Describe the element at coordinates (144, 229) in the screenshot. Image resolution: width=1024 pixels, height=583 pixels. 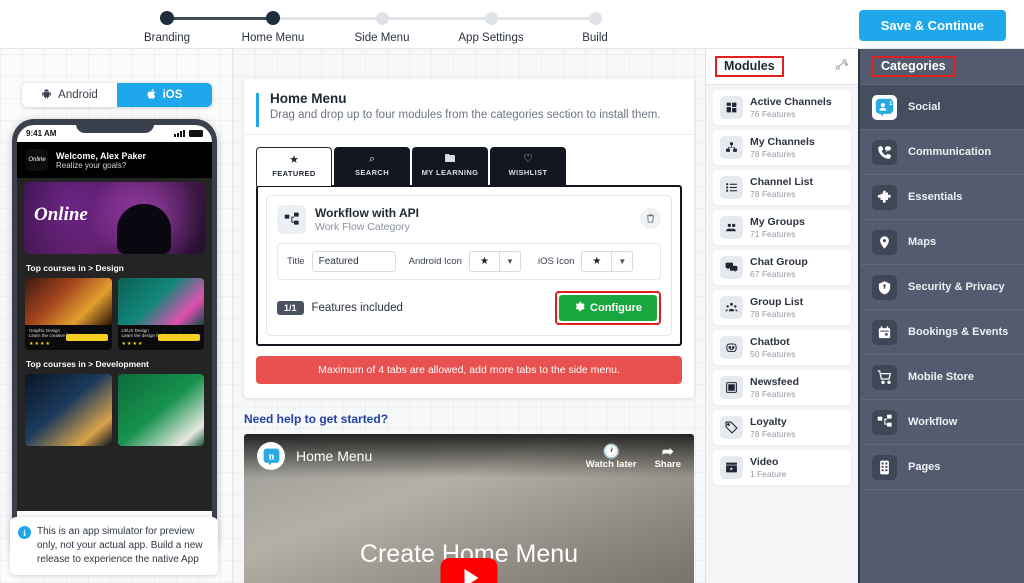
I see `hero-figure` at that location.